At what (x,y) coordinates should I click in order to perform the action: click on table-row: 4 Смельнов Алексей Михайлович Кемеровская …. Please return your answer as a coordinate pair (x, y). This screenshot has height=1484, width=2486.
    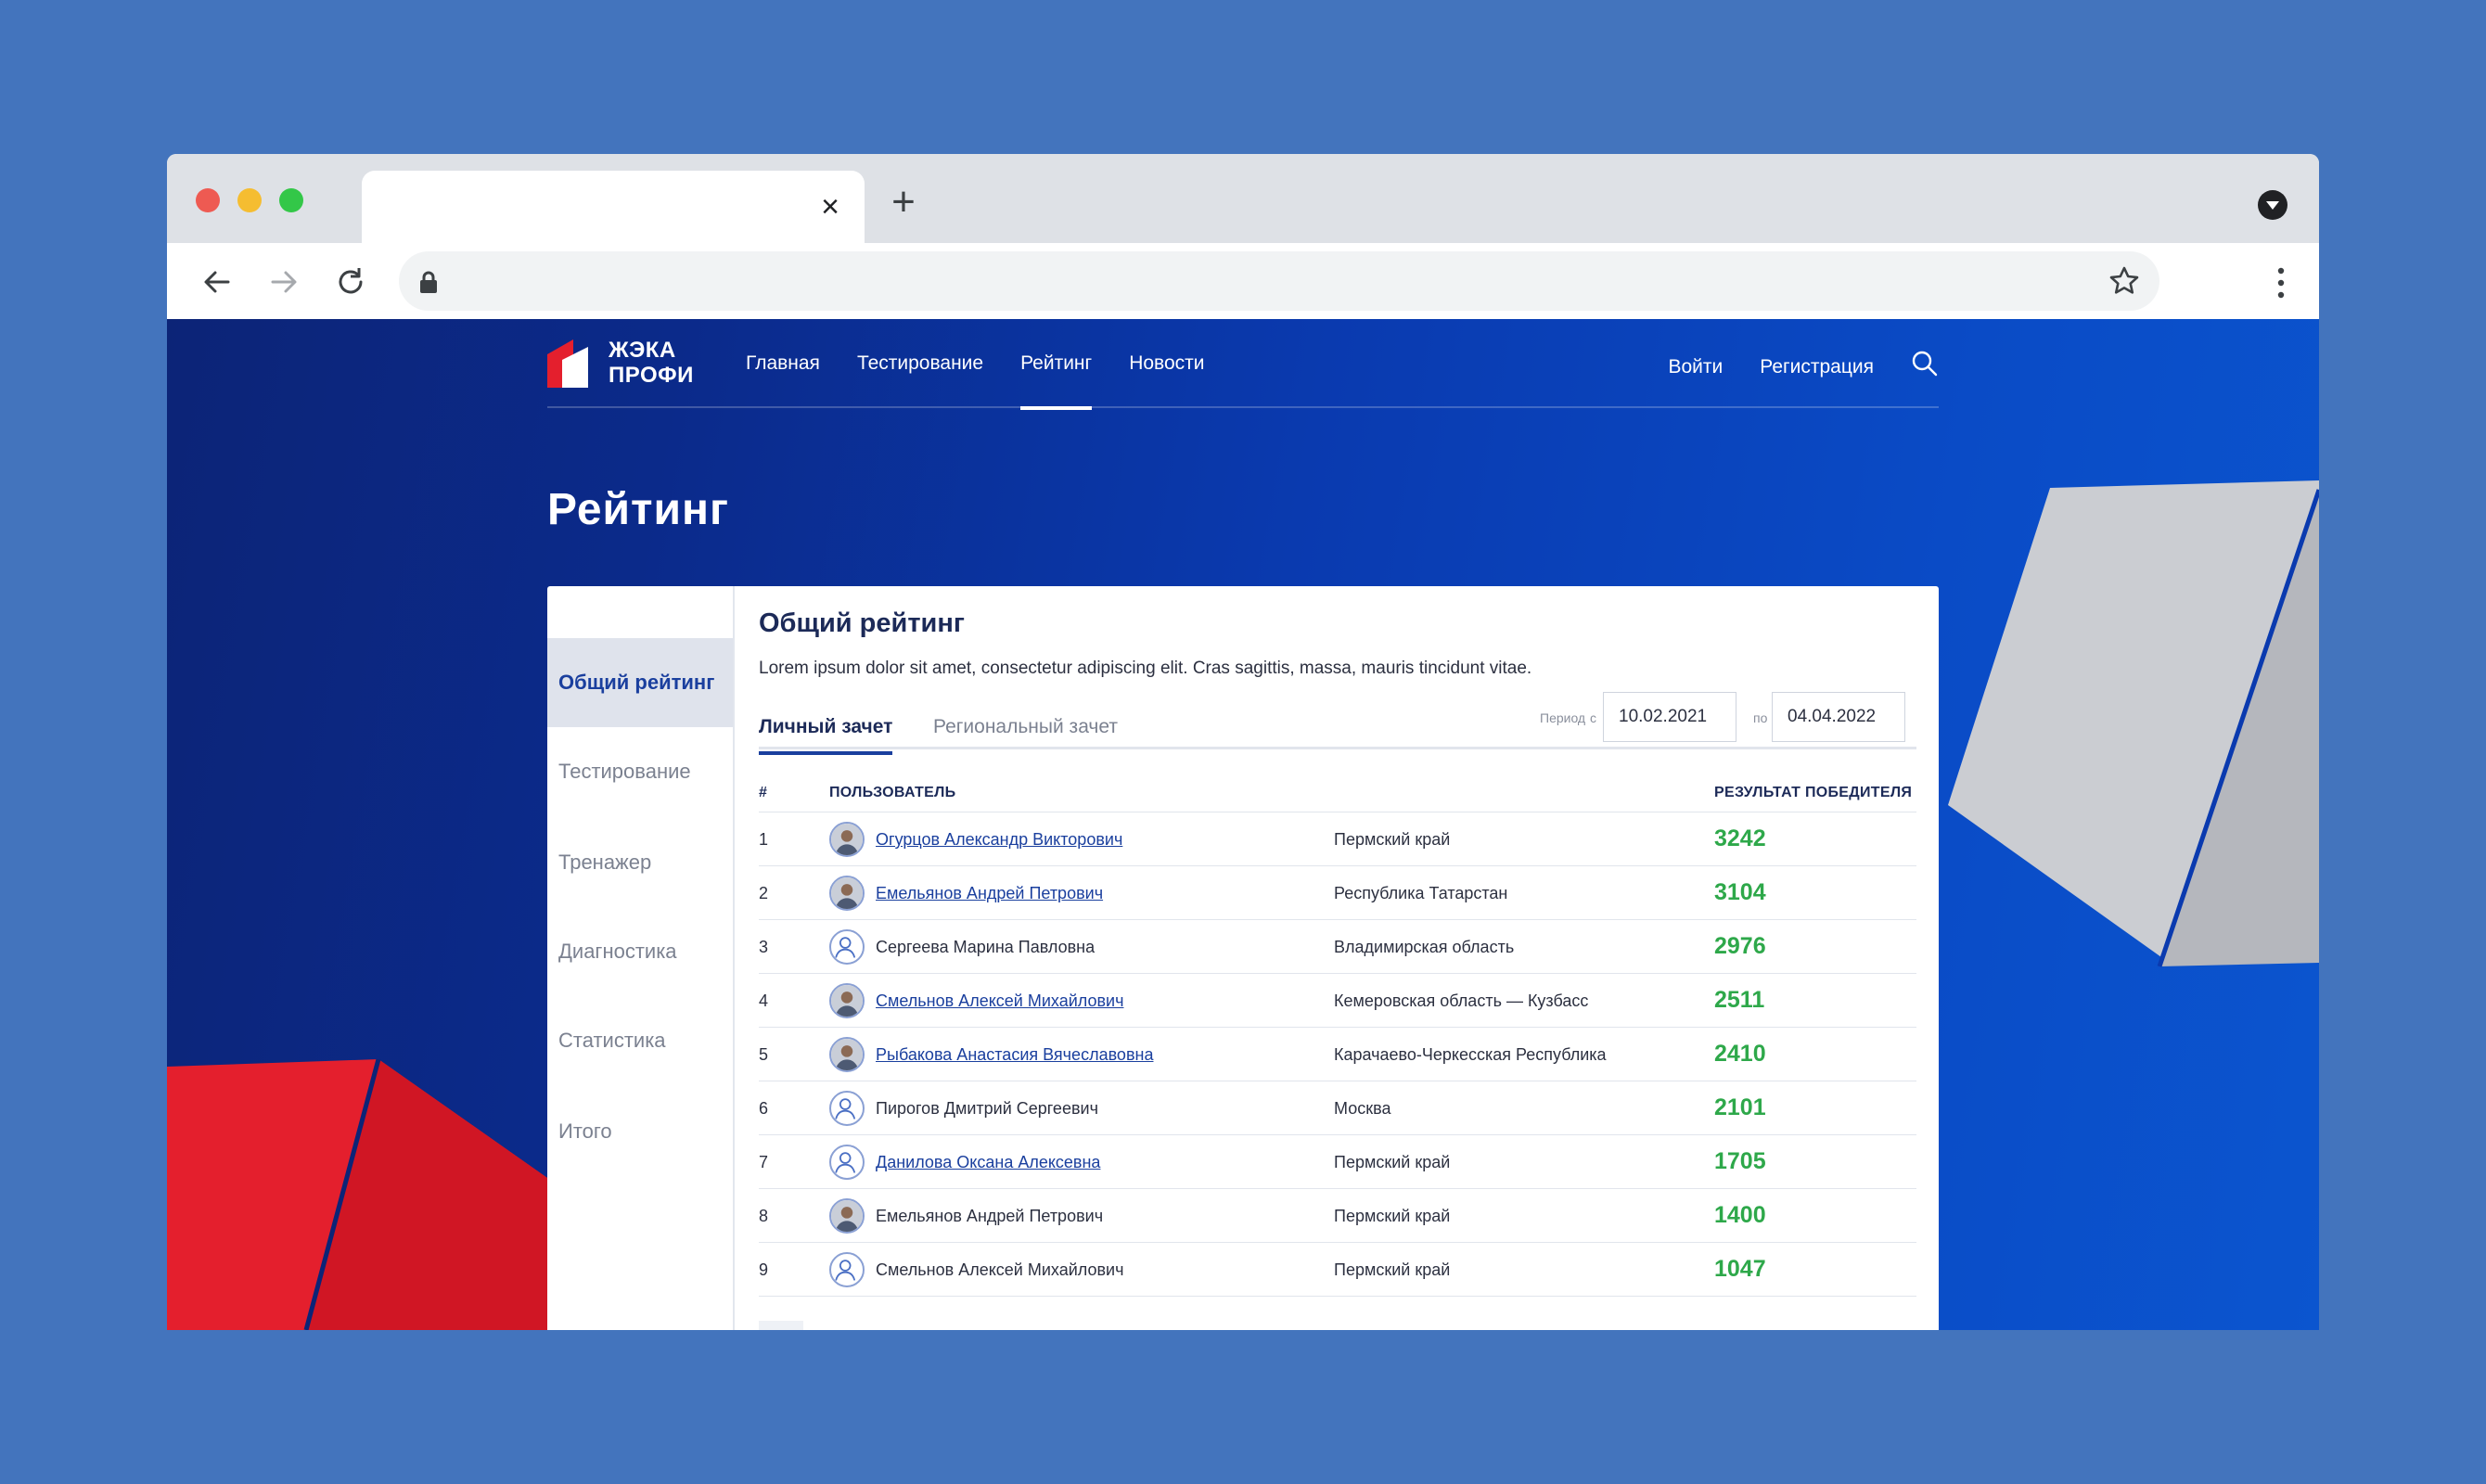
    Looking at the image, I should click on (1337, 1001).